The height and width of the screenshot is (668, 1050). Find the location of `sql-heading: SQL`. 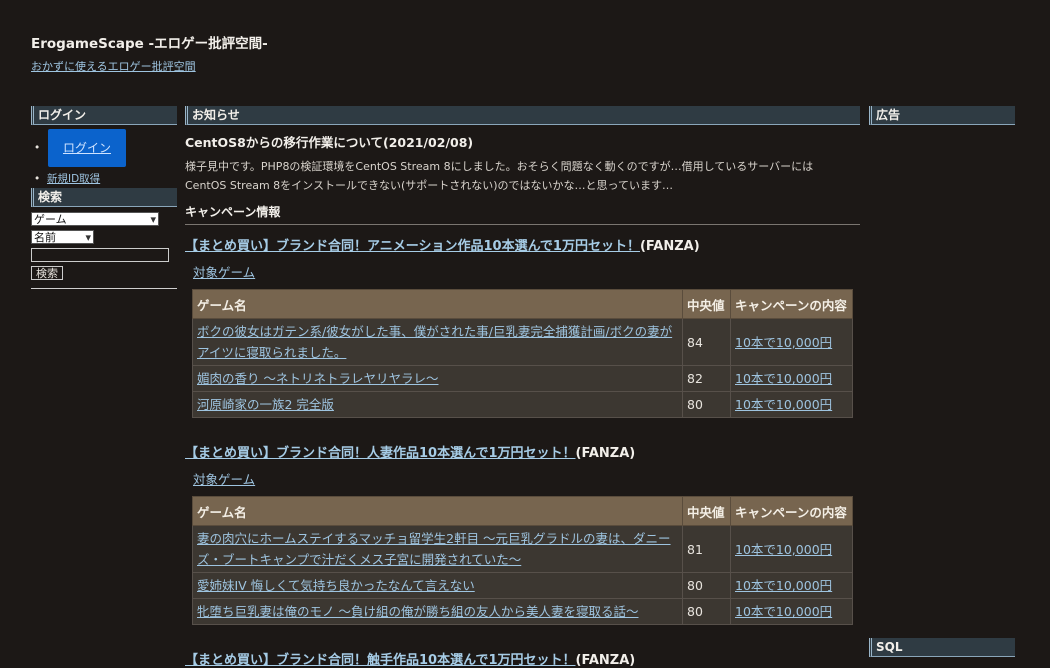

sql-heading: SQL is located at coordinates (942, 647).